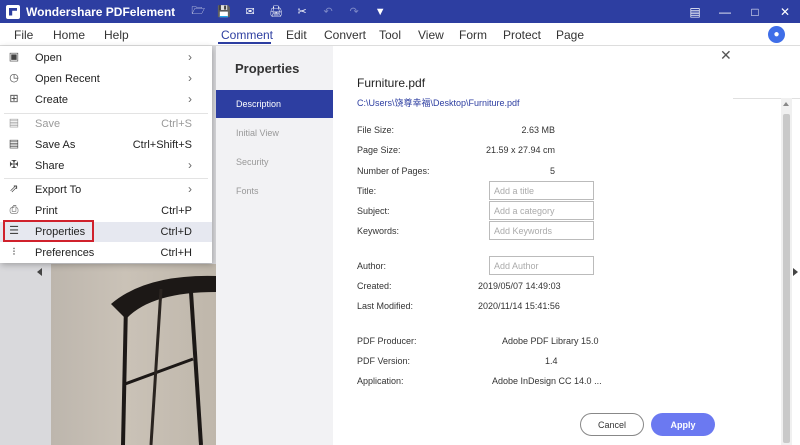  What do you see at coordinates (328, 12) in the screenshot?
I see `undo-icon: ↶` at bounding box center [328, 12].